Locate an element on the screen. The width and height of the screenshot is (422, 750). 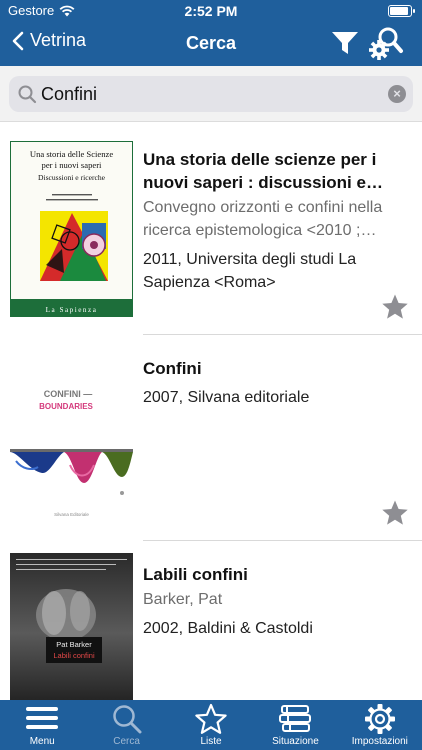
result-publication: 2002, Baldini & Castoldi is located at coordinates (228, 628).